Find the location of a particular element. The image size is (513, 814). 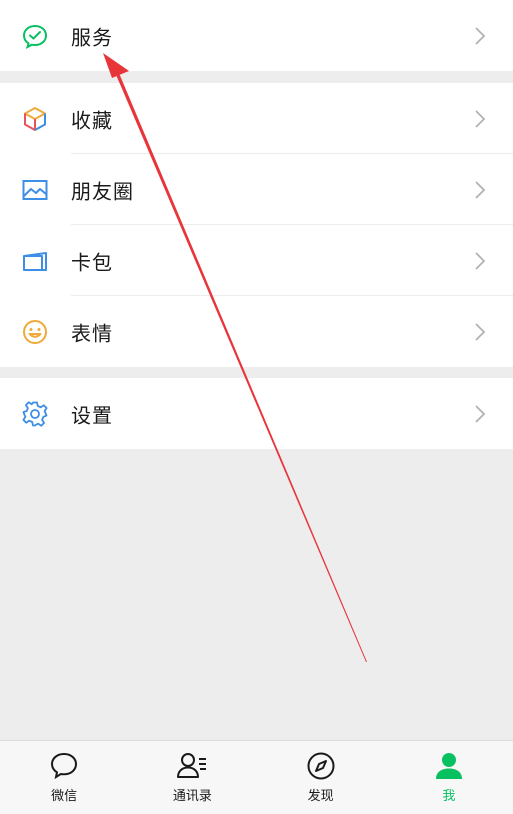

gear-icon is located at coordinates (35, 414).